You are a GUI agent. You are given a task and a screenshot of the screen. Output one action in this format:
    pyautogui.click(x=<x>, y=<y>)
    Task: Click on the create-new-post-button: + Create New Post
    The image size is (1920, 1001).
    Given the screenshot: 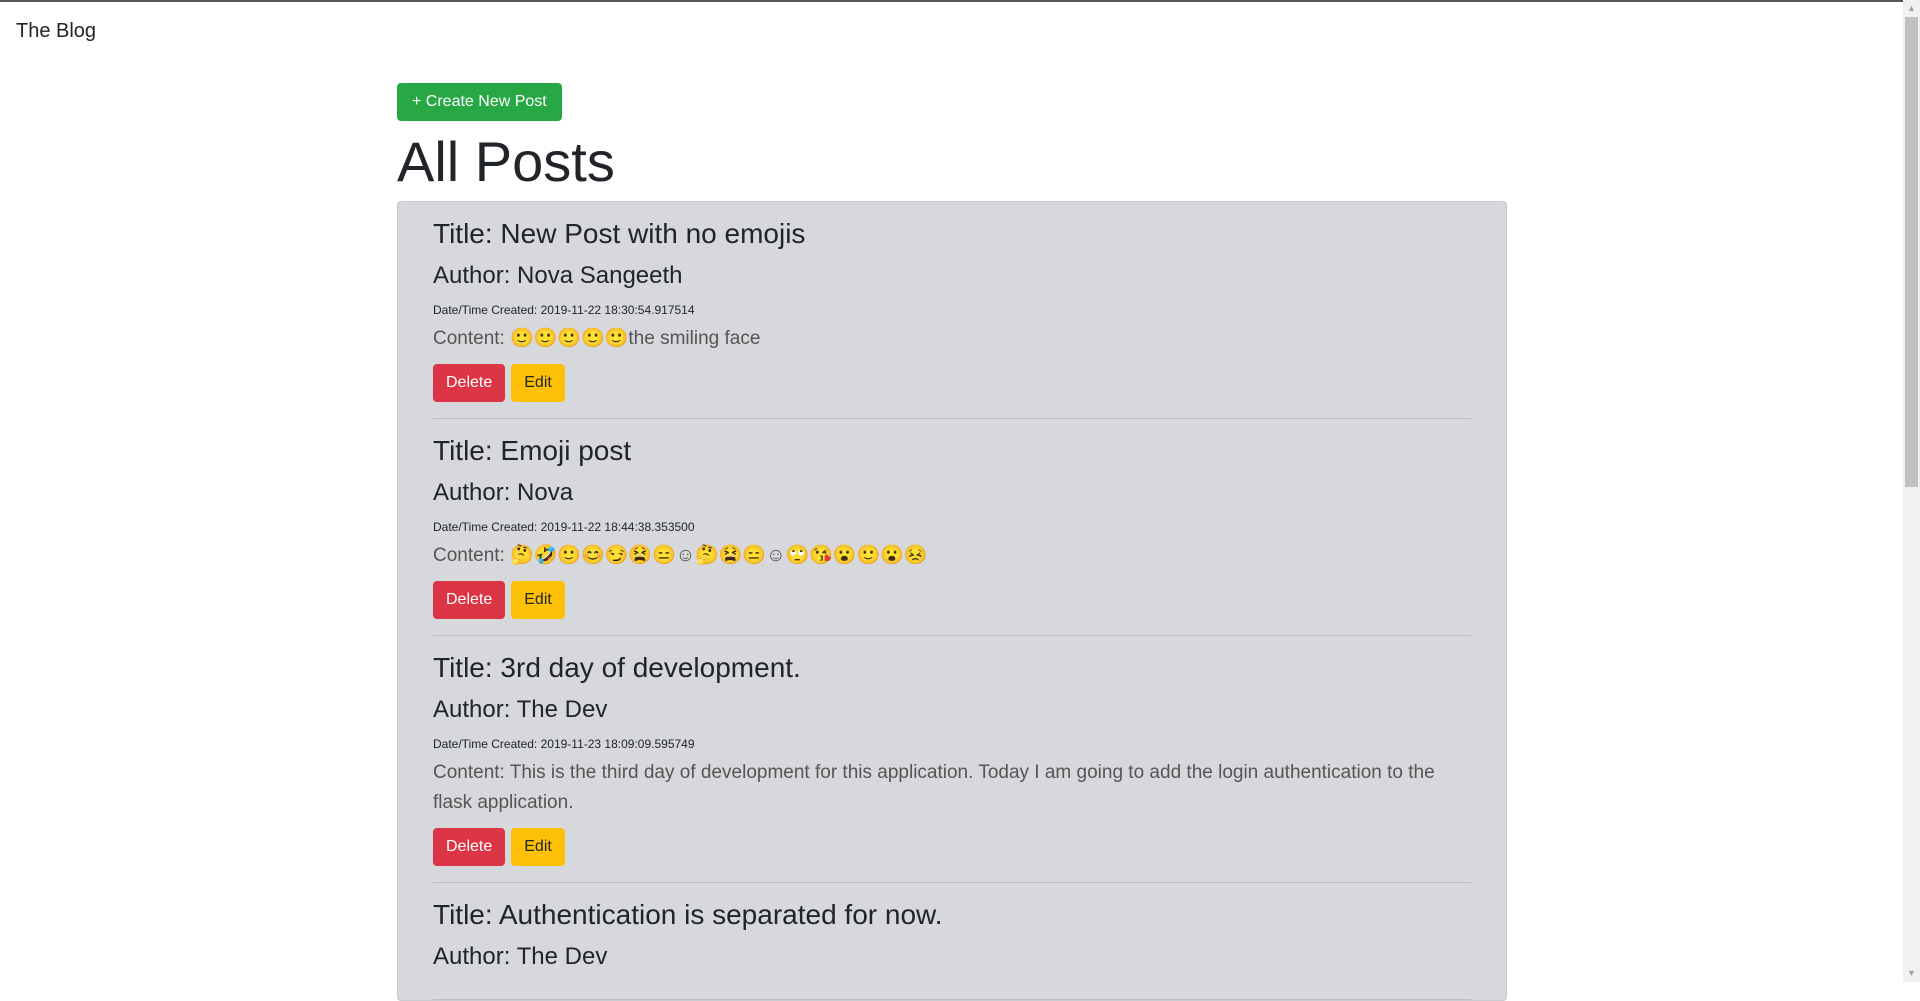 What is the action you would take?
    pyautogui.click(x=479, y=102)
    